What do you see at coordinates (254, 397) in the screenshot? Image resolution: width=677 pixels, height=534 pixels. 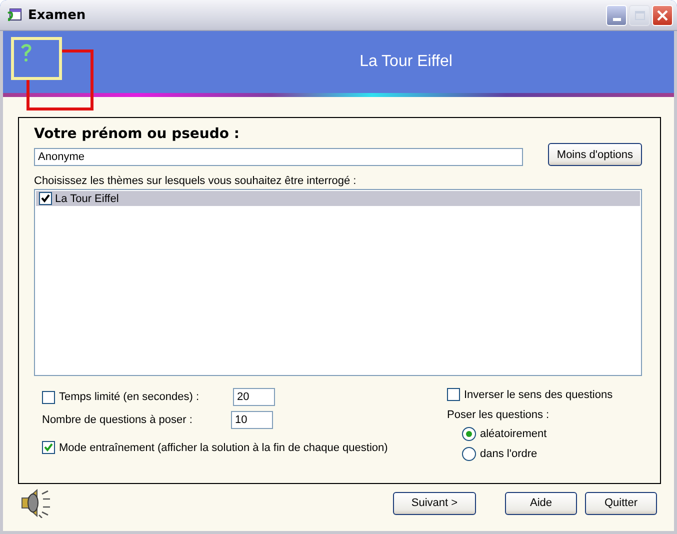 I see `time-limit-field: 20` at bounding box center [254, 397].